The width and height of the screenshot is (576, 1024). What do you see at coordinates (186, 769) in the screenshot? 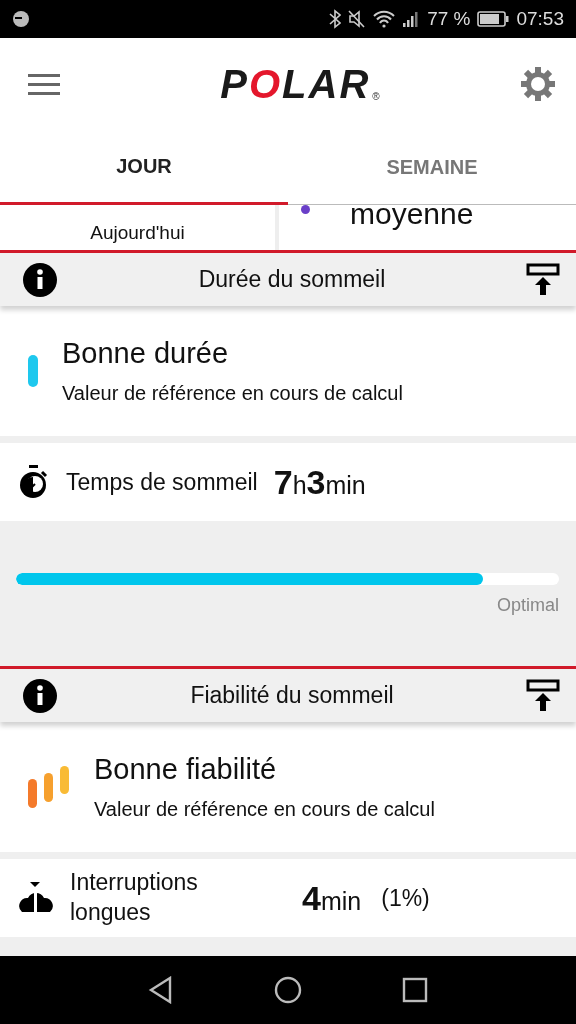
I see `rating-title: Bonne fiabilité` at bounding box center [186, 769].